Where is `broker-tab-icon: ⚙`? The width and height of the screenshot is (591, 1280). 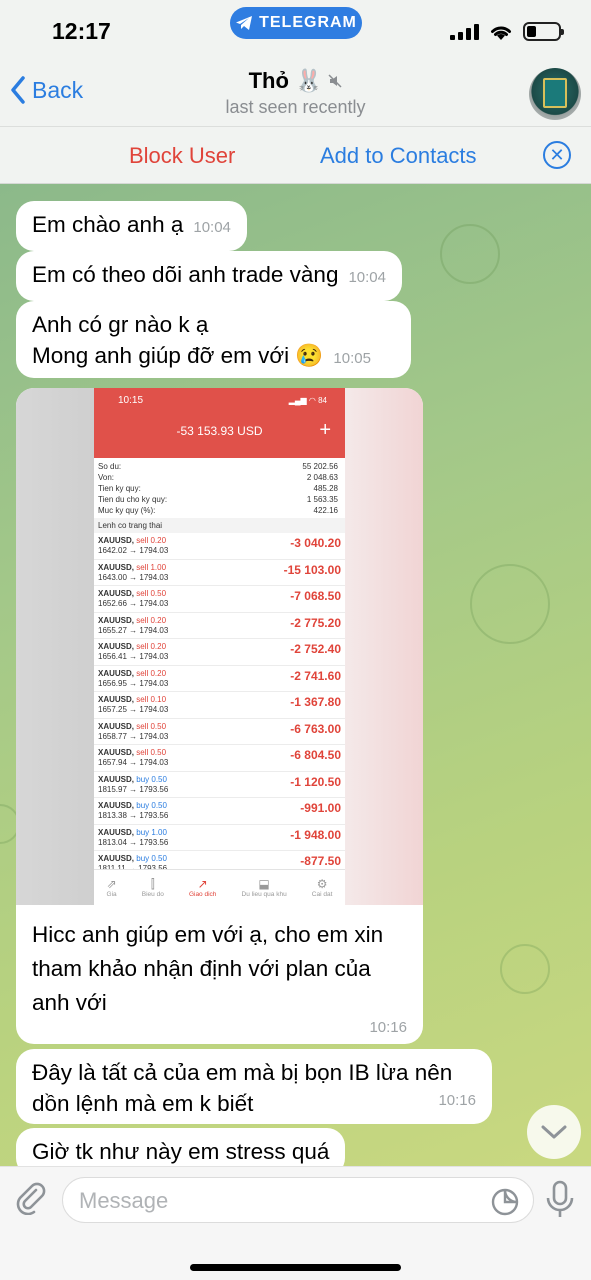
broker-tab-icon: ⚙ is located at coordinates (322, 883).